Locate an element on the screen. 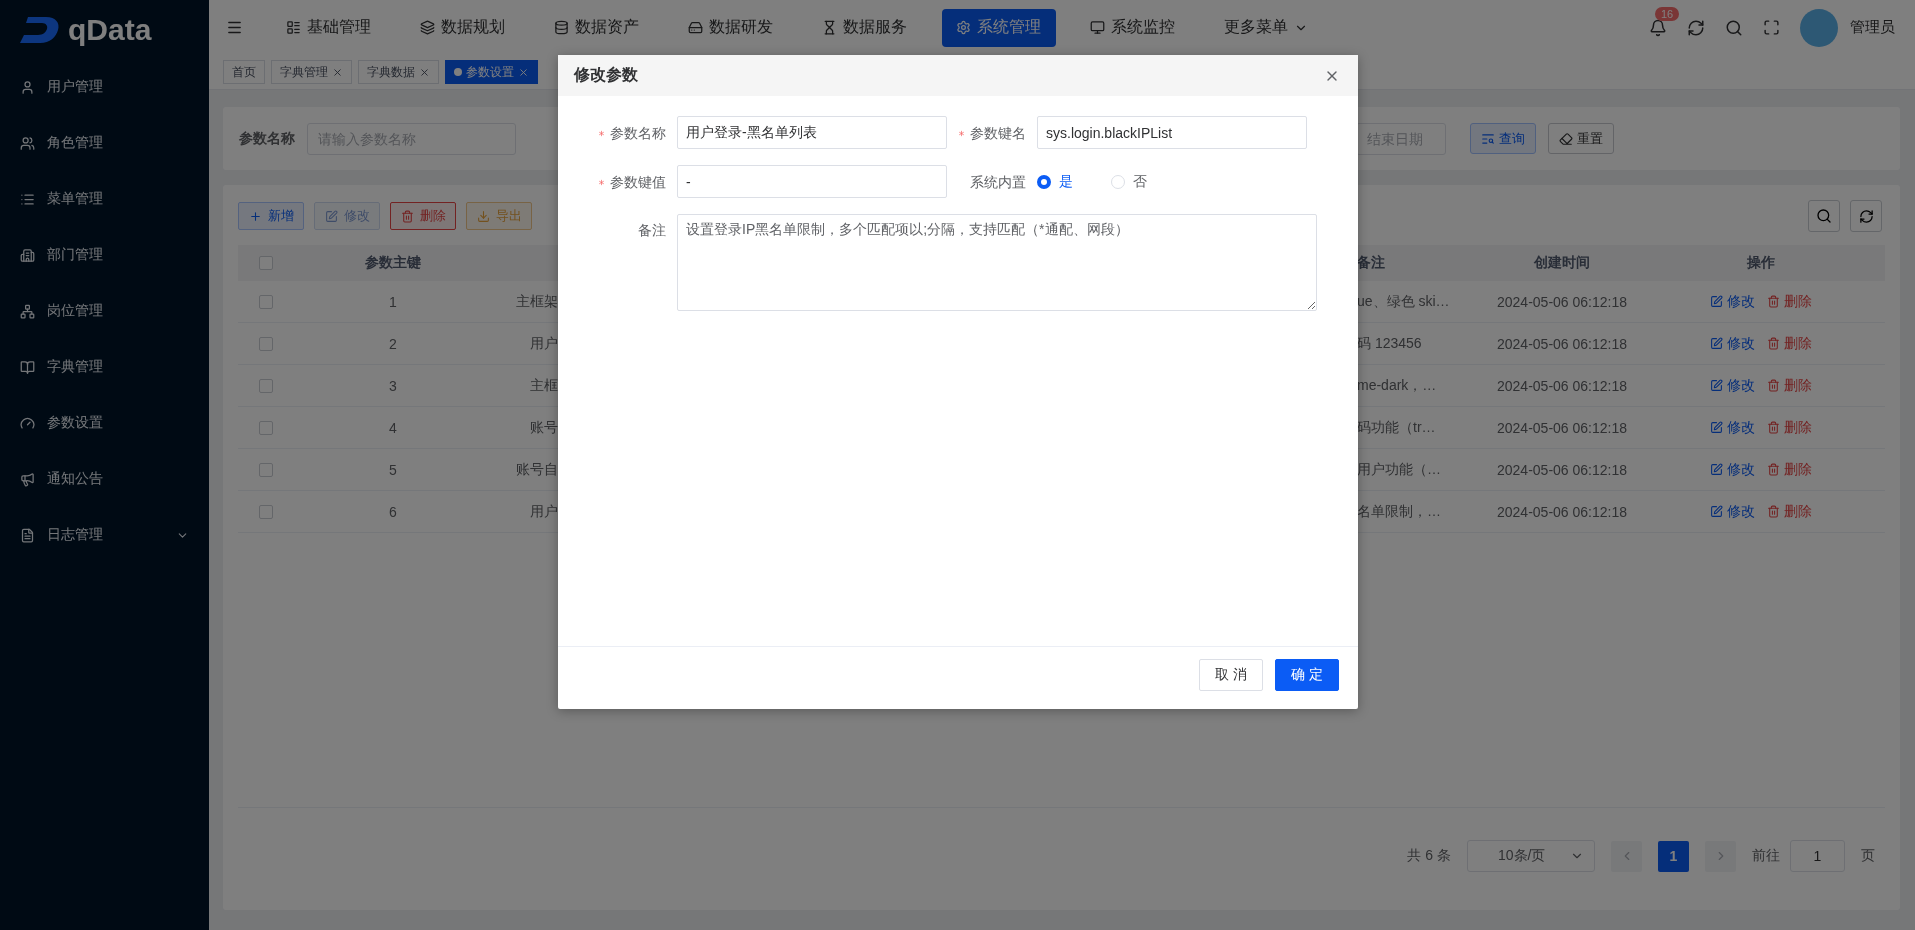  book-icon is located at coordinates (27, 367).